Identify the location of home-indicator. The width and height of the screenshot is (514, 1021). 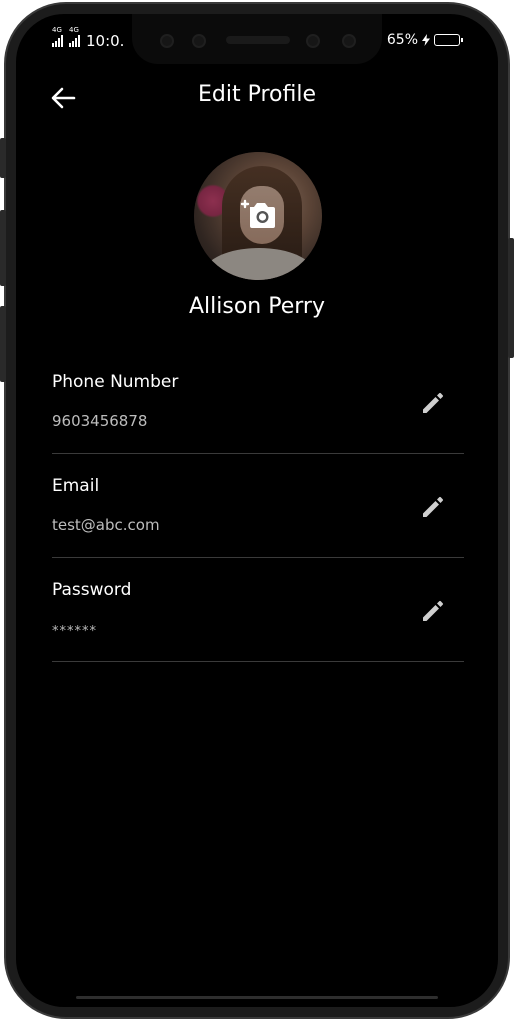
(257, 997).